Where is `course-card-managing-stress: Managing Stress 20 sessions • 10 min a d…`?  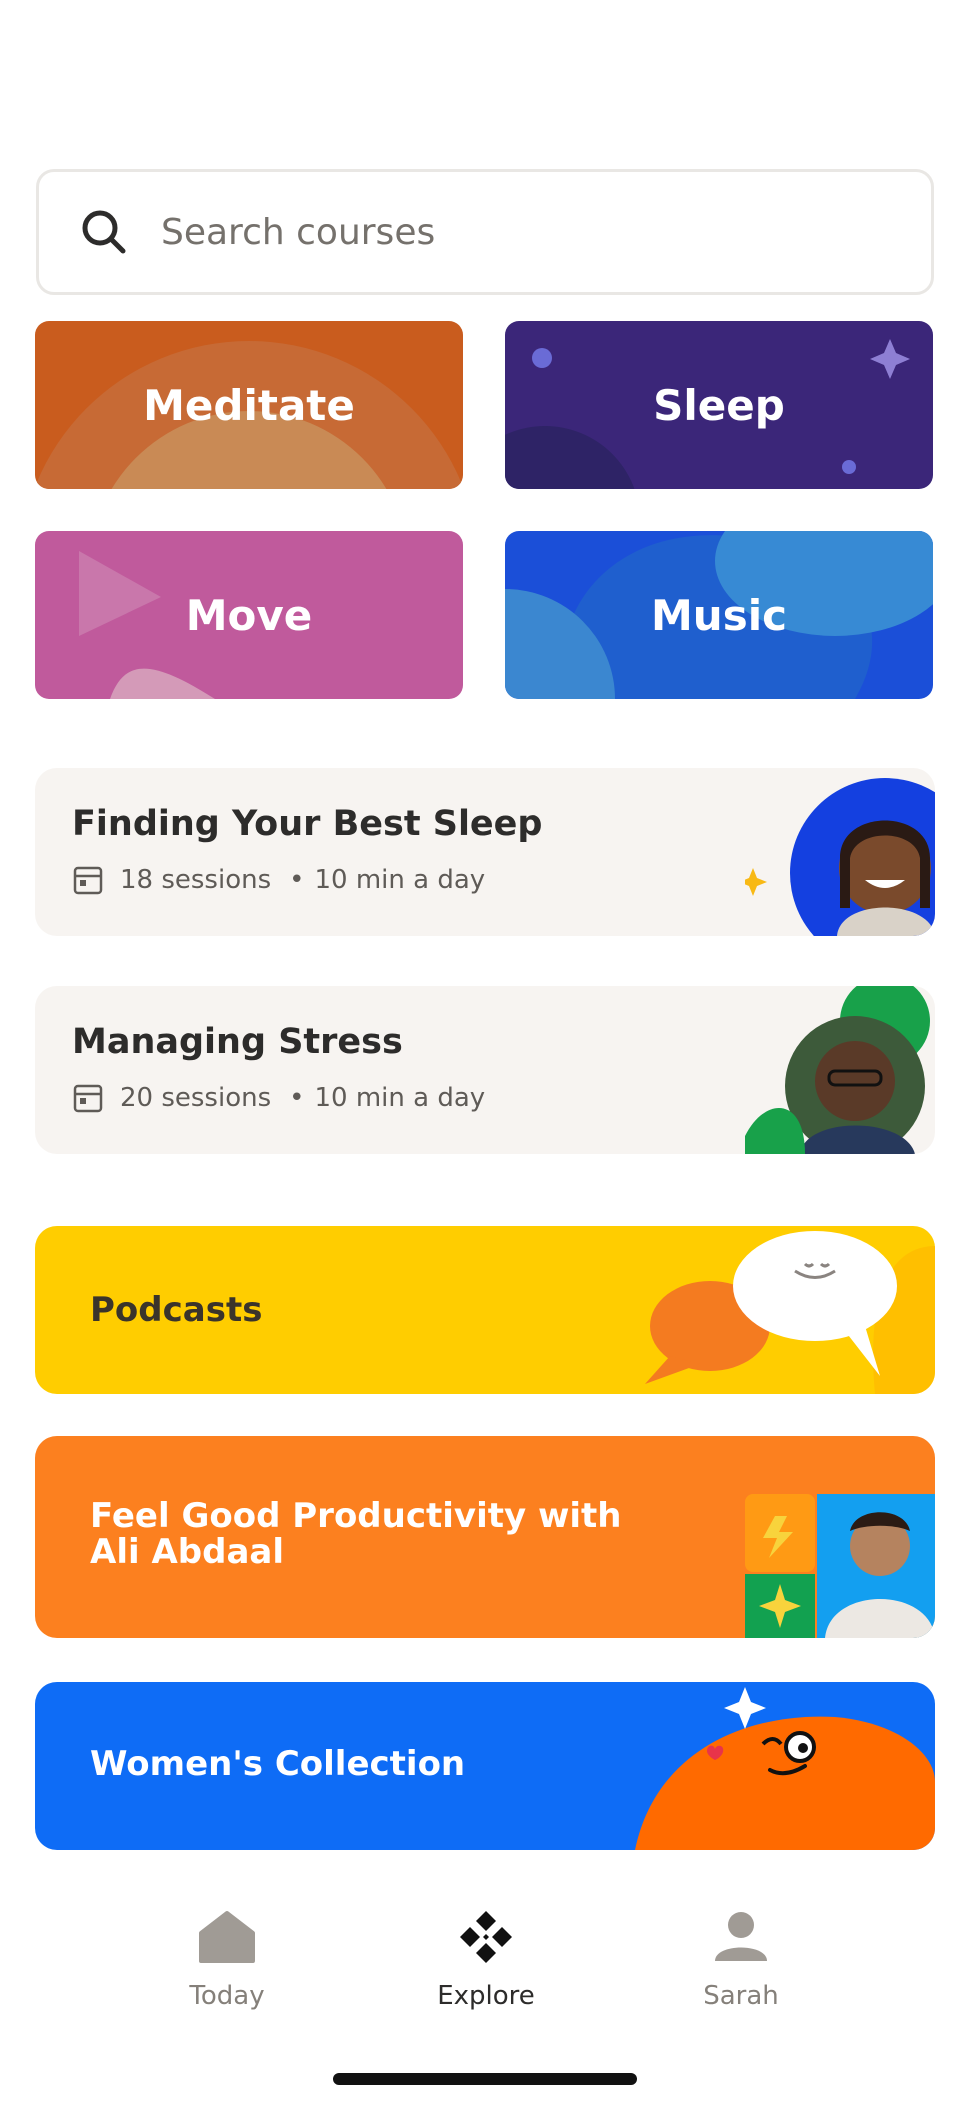 course-card-managing-stress: Managing Stress 20 sessions • 10 min a d… is located at coordinates (485, 1070).